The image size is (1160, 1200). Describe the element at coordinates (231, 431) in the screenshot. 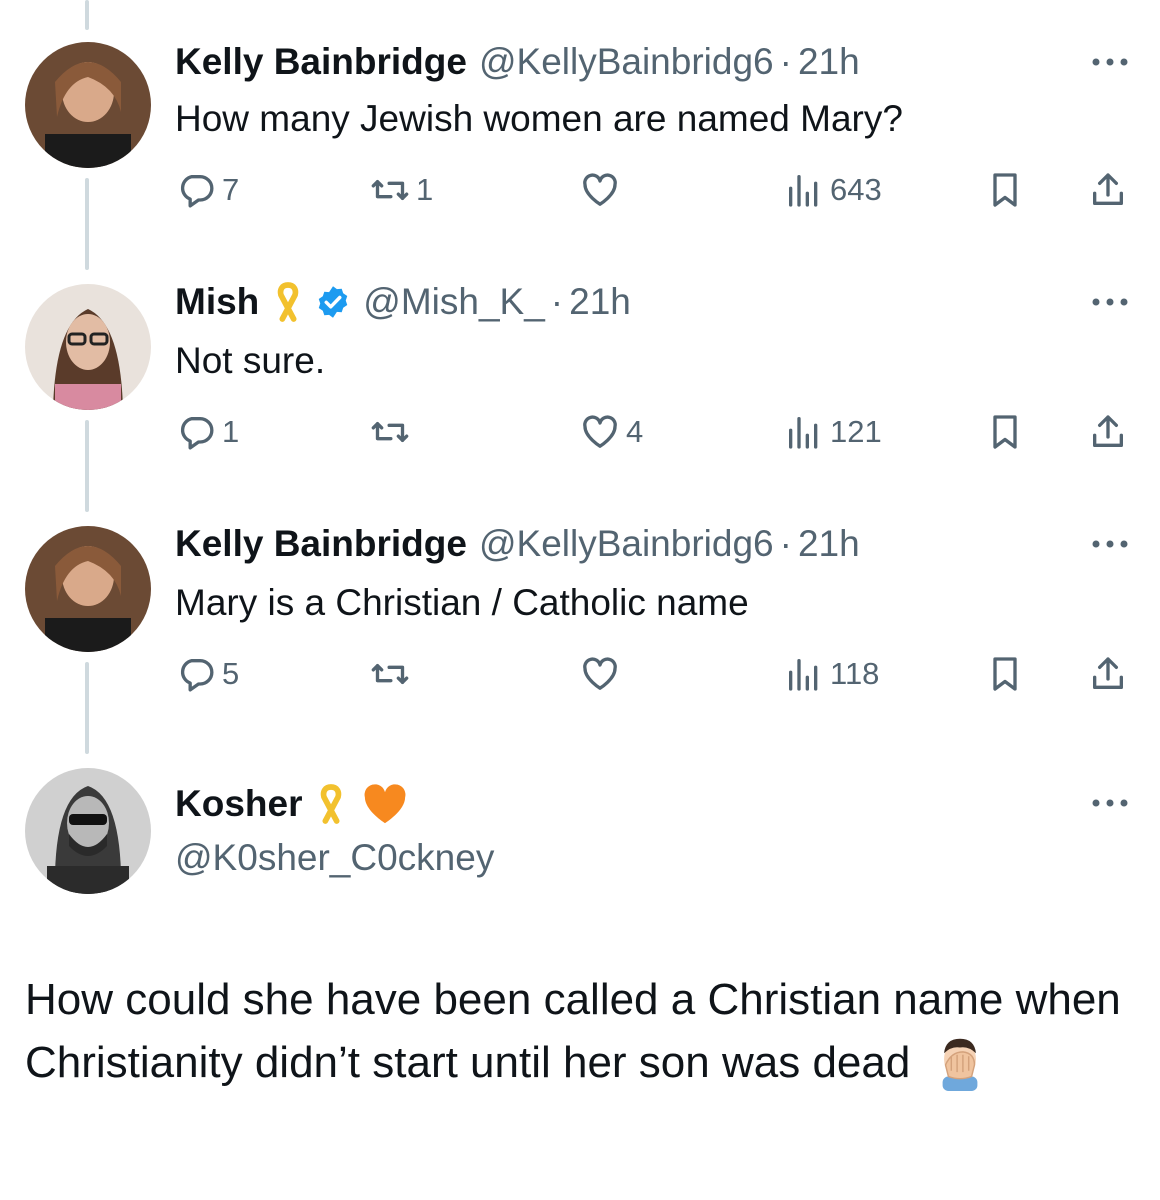

I see `reply-count: 1` at that location.